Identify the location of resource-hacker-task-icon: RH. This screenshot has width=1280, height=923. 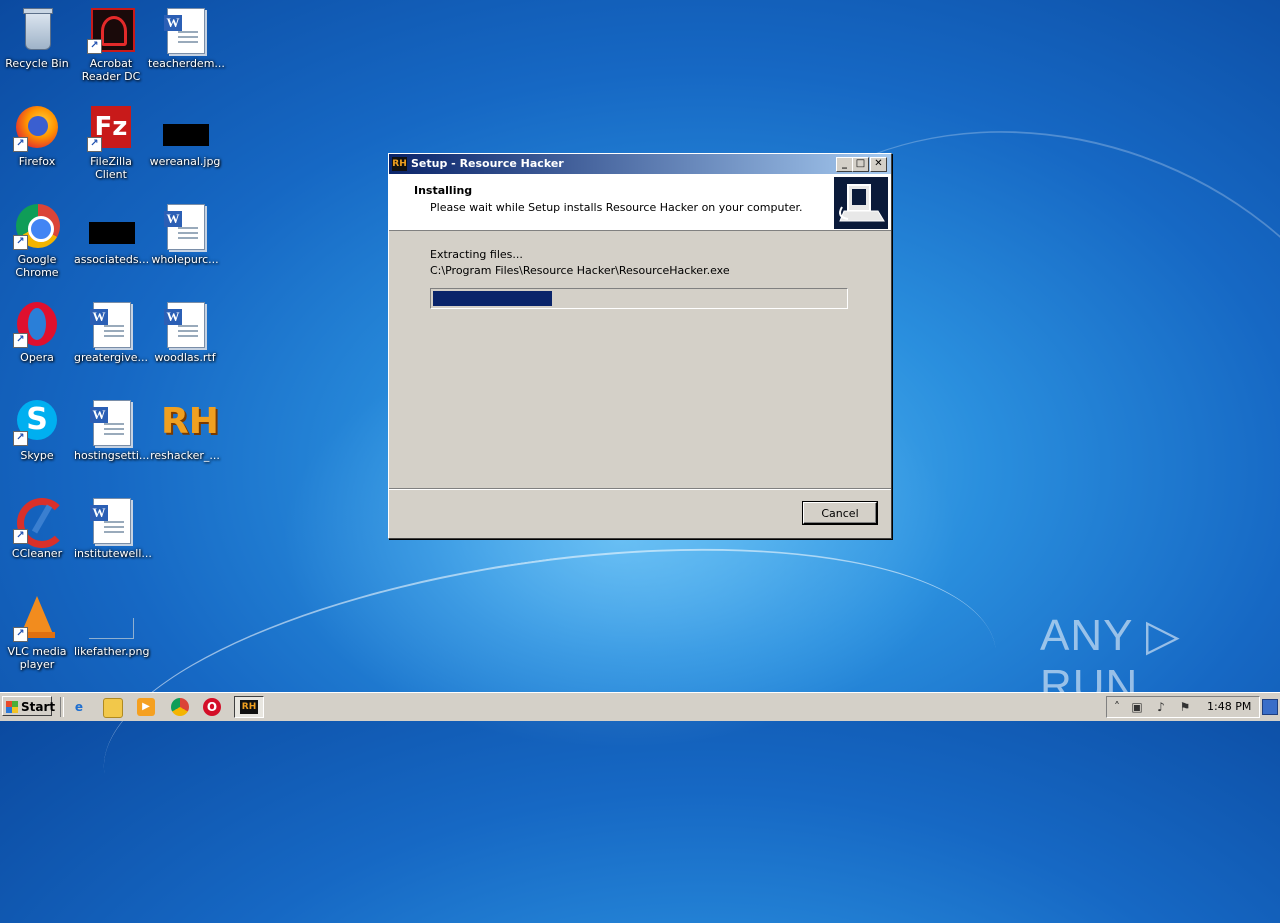
(249, 707).